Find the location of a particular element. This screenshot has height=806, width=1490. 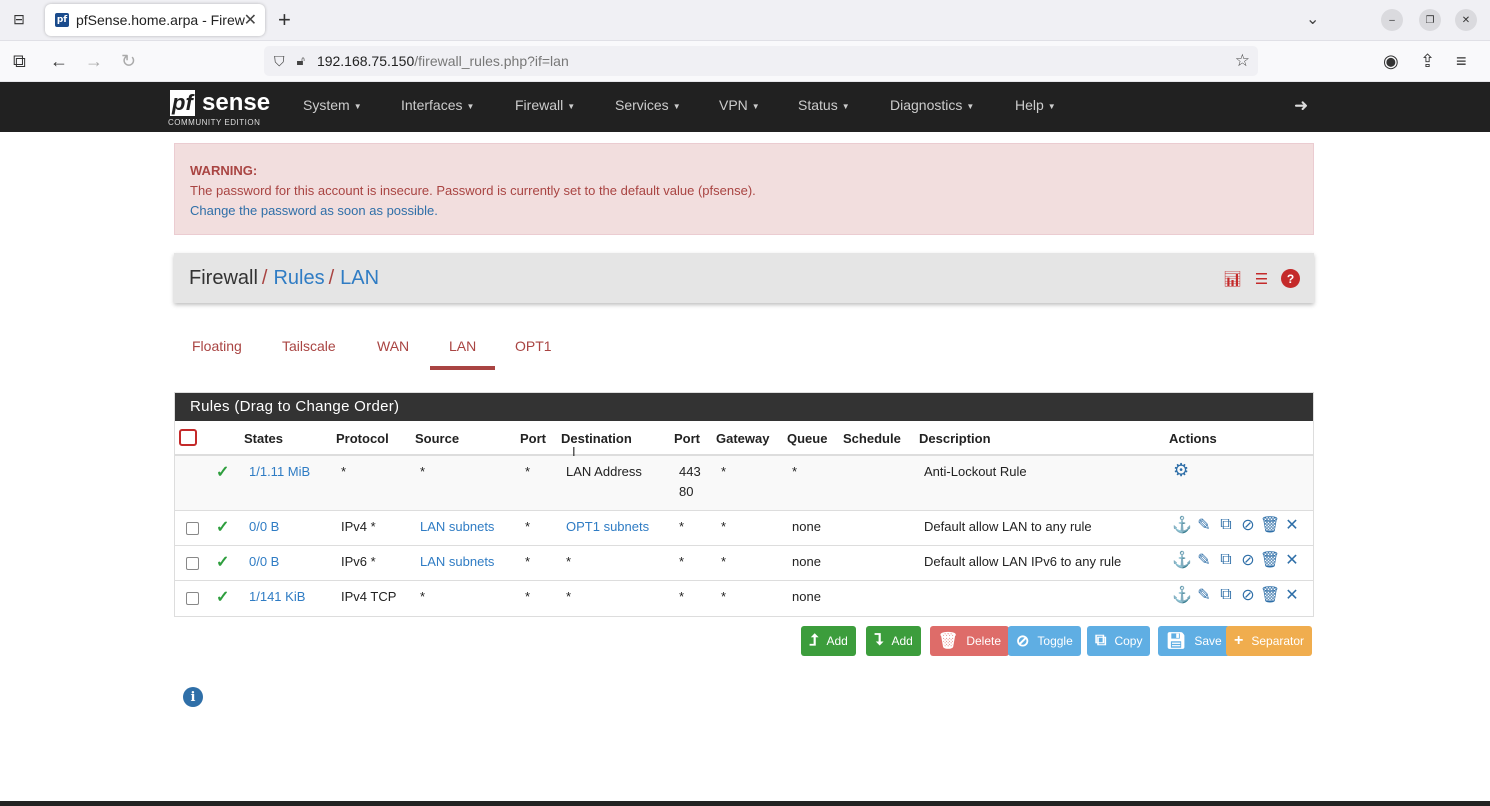

new-tab-icon: + is located at coordinates (284, 20).